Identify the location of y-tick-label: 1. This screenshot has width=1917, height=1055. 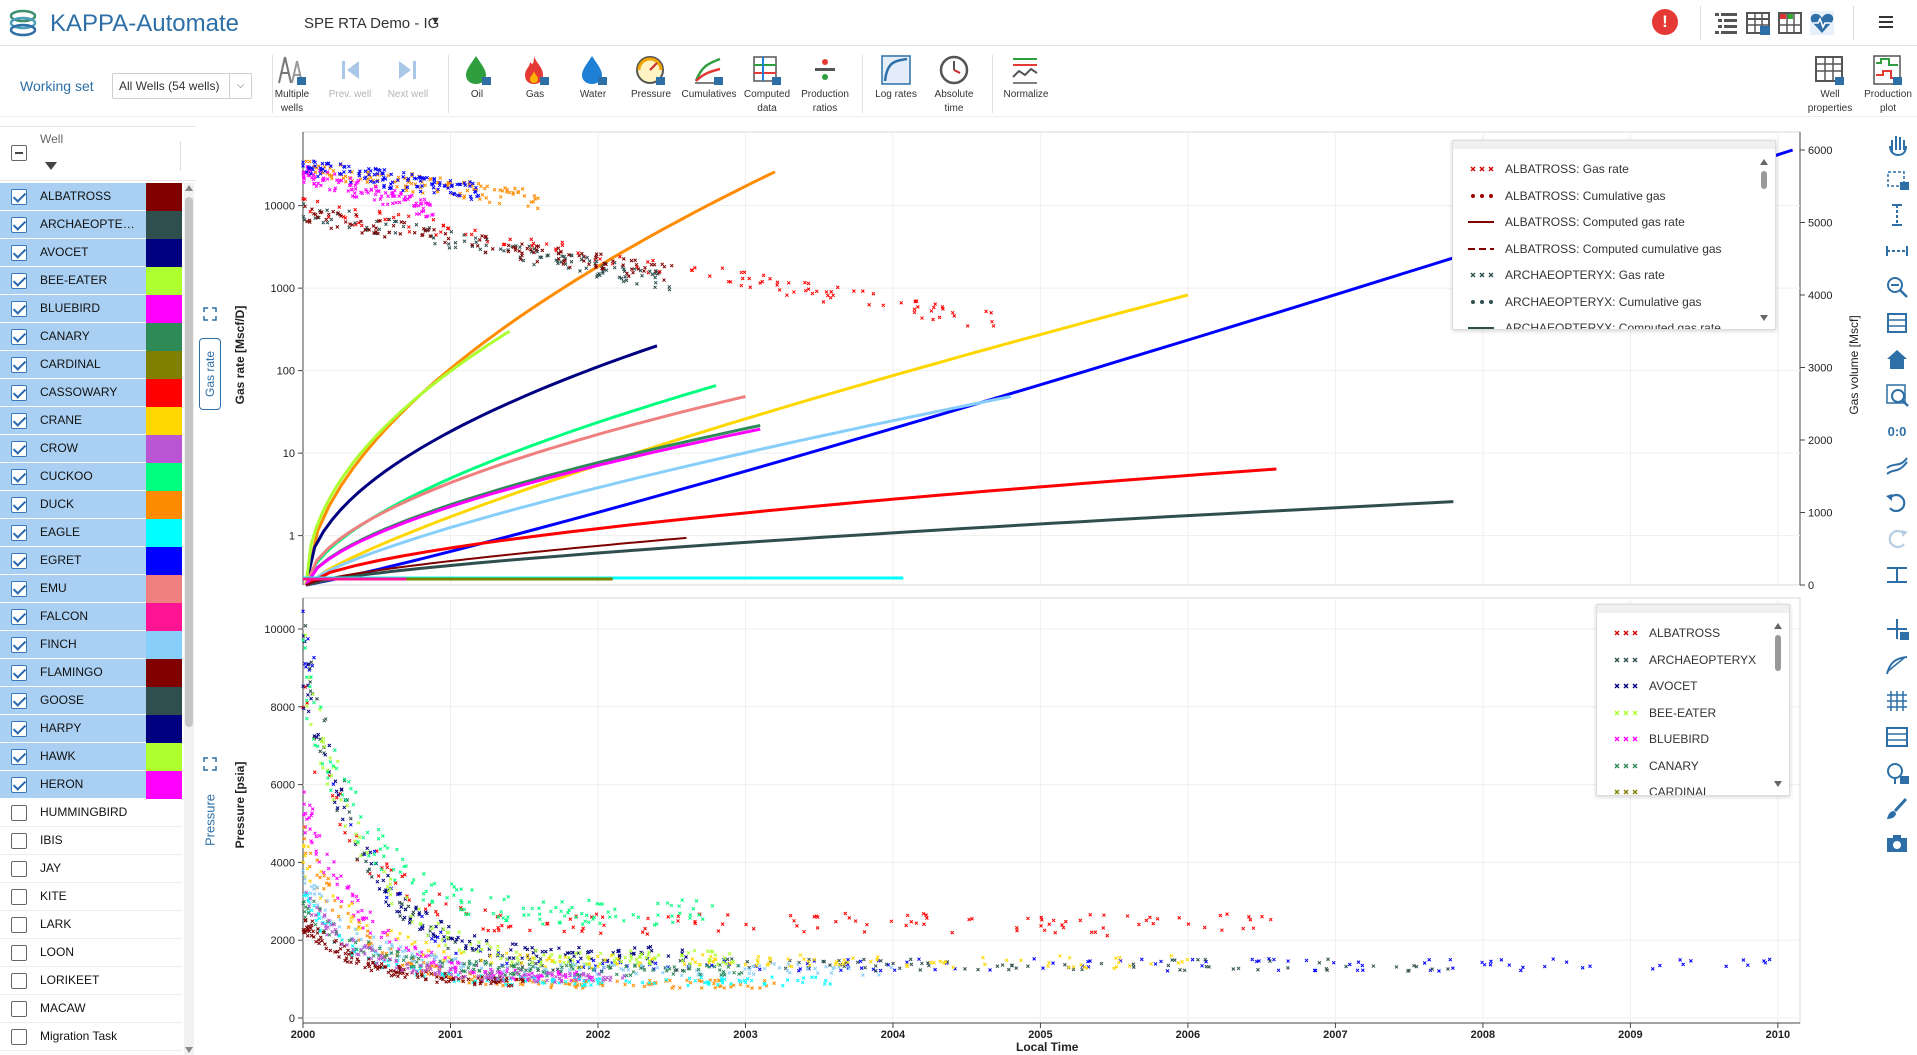
(292, 537).